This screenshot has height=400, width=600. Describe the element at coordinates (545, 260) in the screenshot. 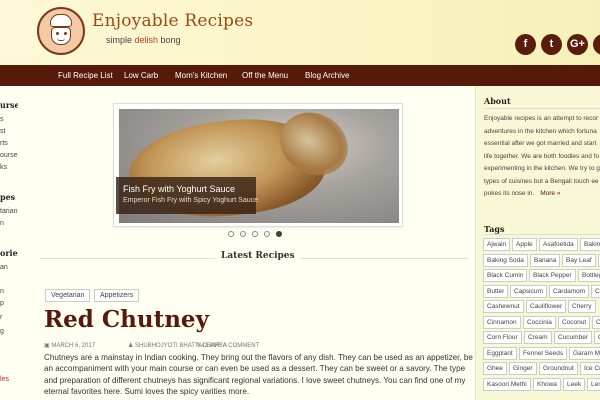

I see `tag-link: Banana` at that location.